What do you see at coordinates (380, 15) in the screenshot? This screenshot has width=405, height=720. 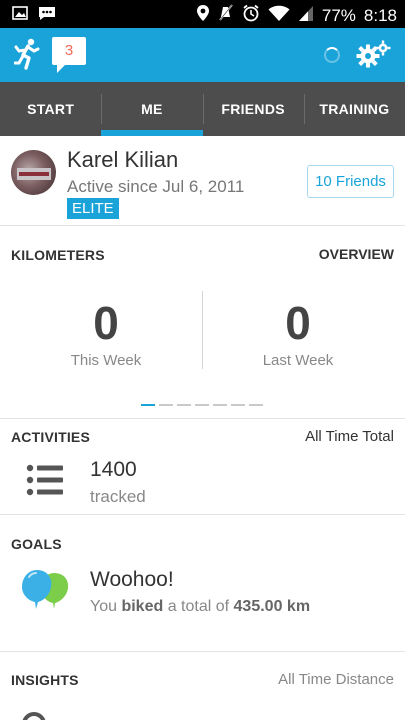 I see `clock-time: 8:18` at bounding box center [380, 15].